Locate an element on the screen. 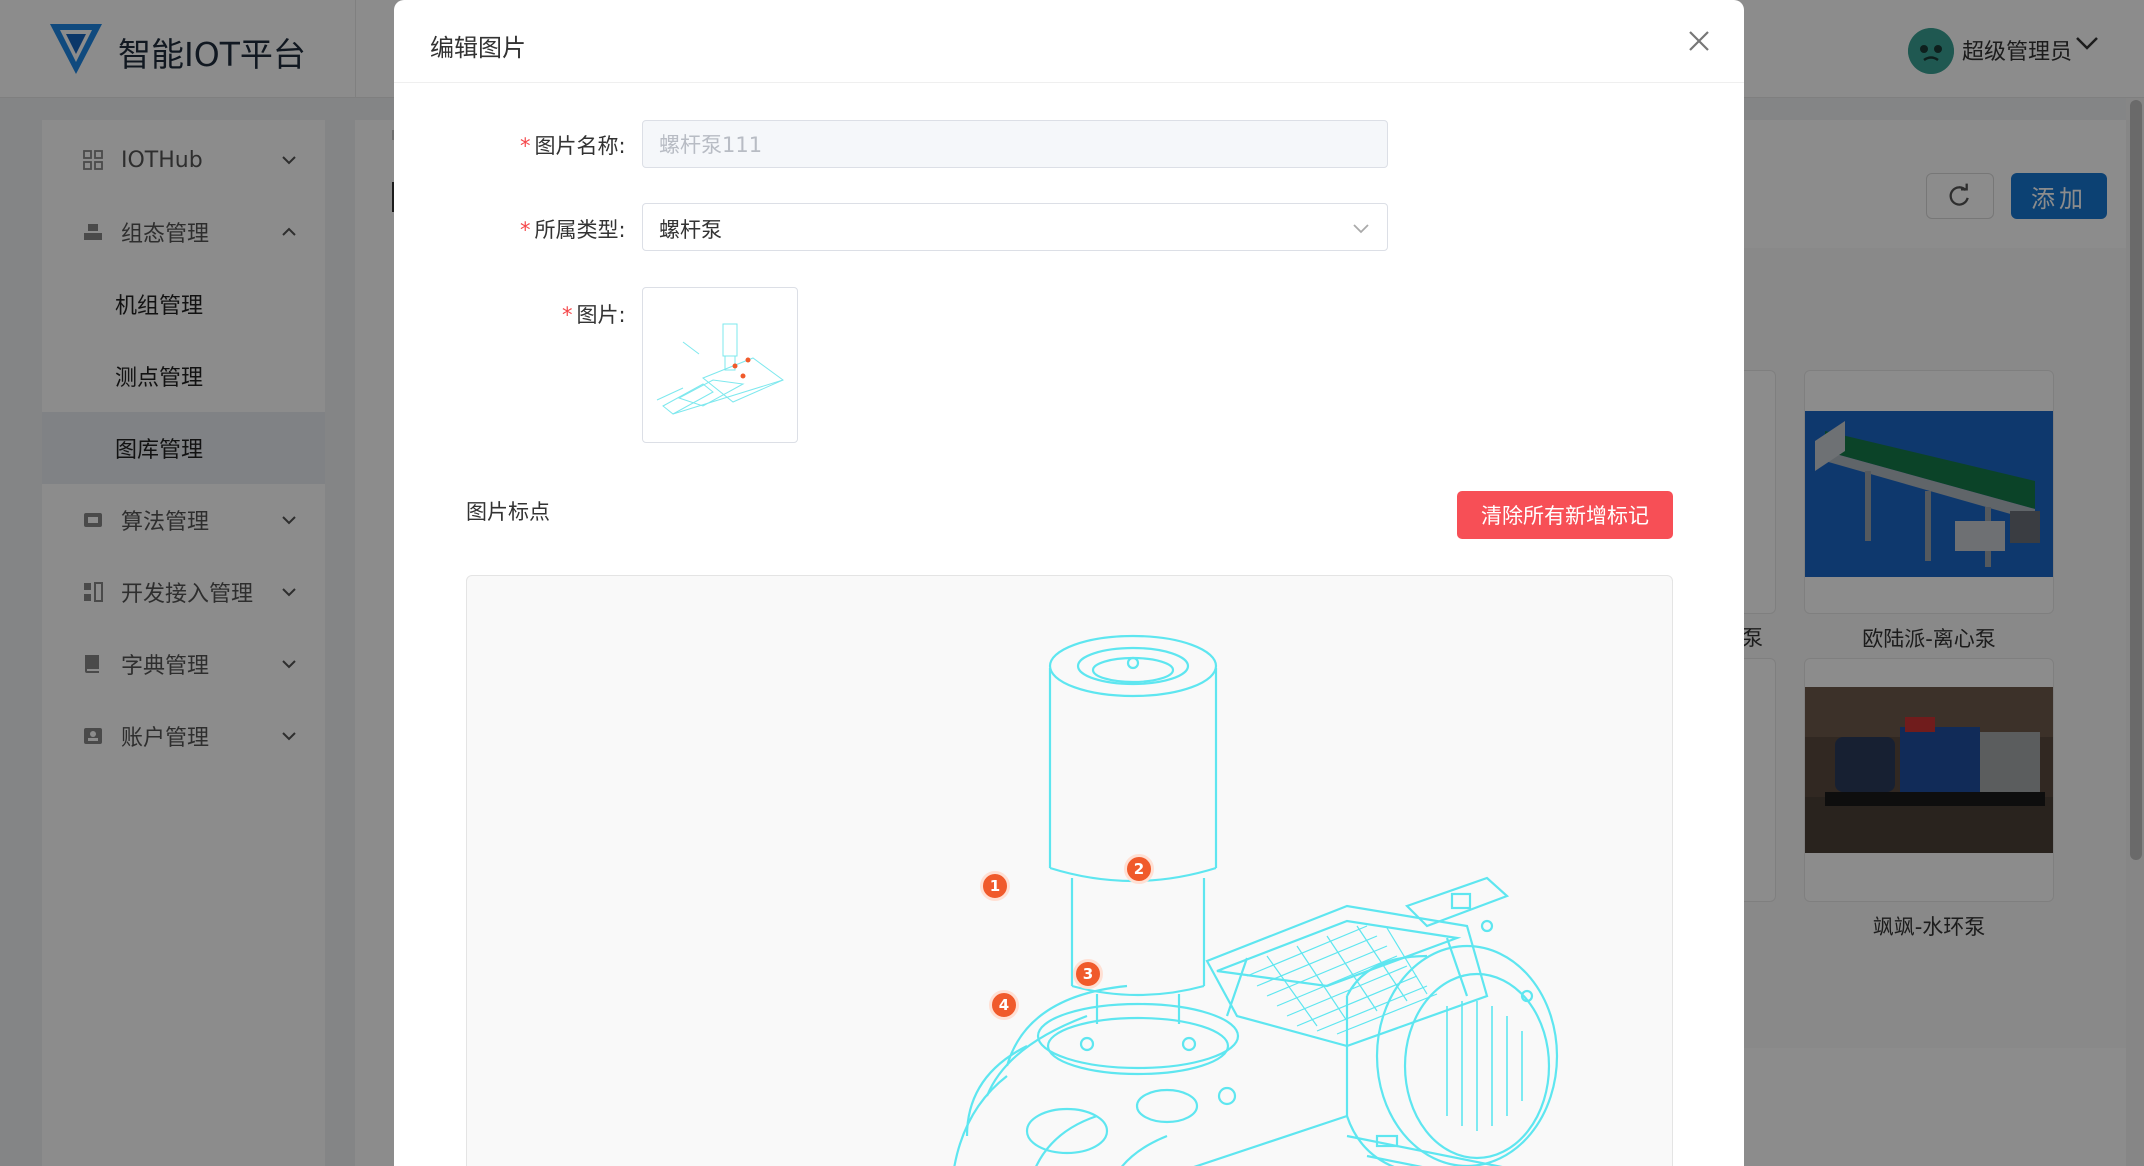  marker-point: 4 is located at coordinates (1004, 1005).